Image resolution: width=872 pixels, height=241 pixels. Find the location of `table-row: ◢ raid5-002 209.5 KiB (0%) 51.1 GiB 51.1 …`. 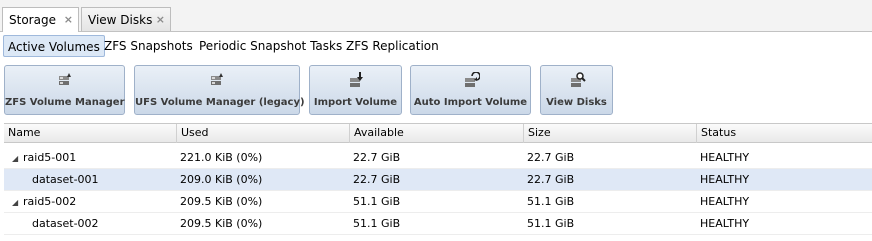

table-row: ◢ raid5-002 209.5 KiB (0%) 51.1 GiB 51.1 … is located at coordinates (438, 202).